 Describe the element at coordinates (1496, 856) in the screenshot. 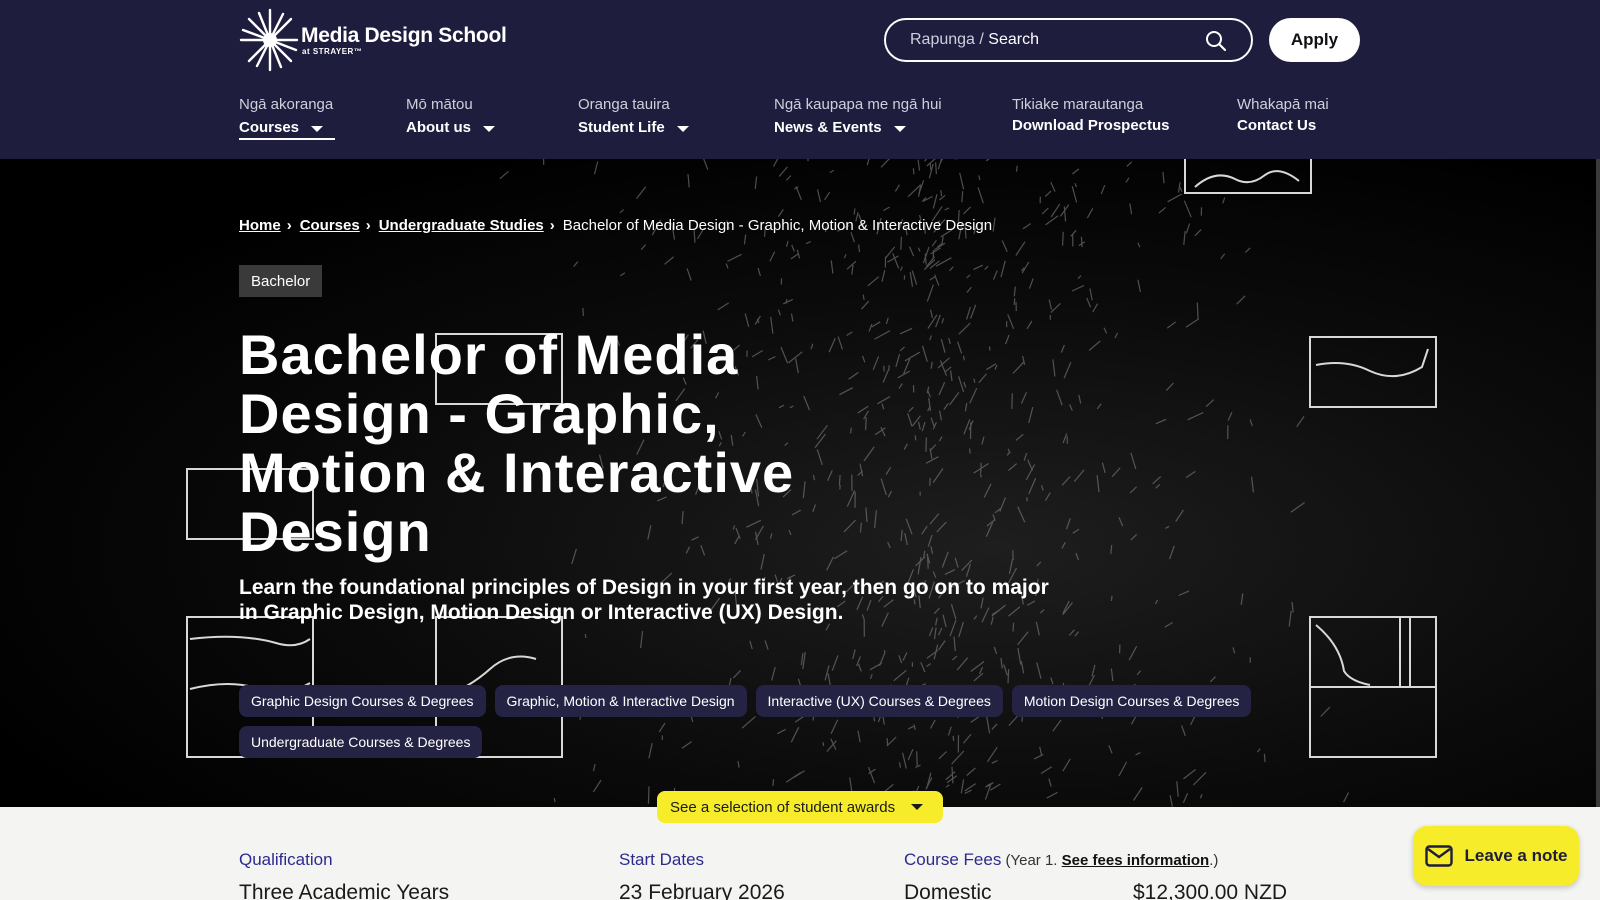

I see `leave-a-note-button: Leave a note` at that location.